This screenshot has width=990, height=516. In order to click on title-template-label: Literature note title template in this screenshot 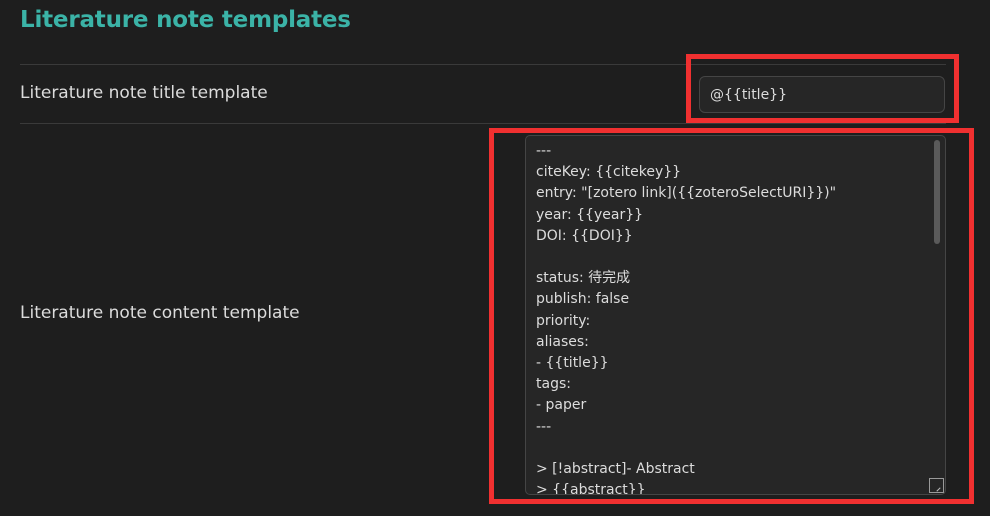, I will do `click(144, 93)`.